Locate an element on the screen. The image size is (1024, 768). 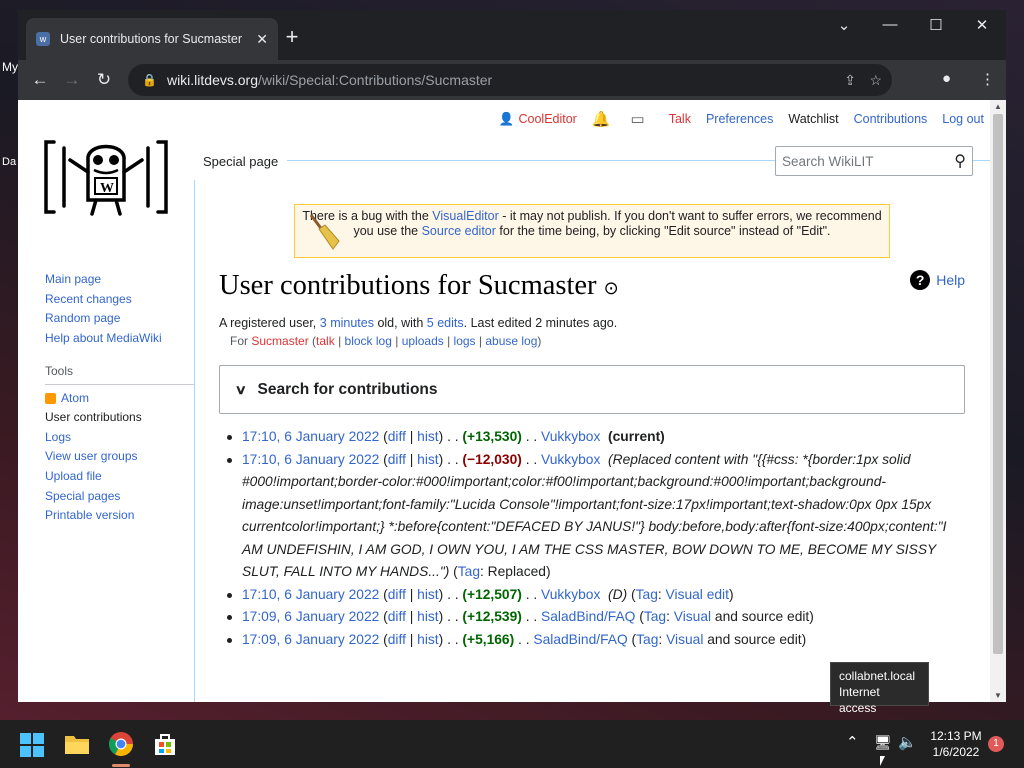
sidebar-item-help: Help about MediaWiki is located at coordinates (103, 339).